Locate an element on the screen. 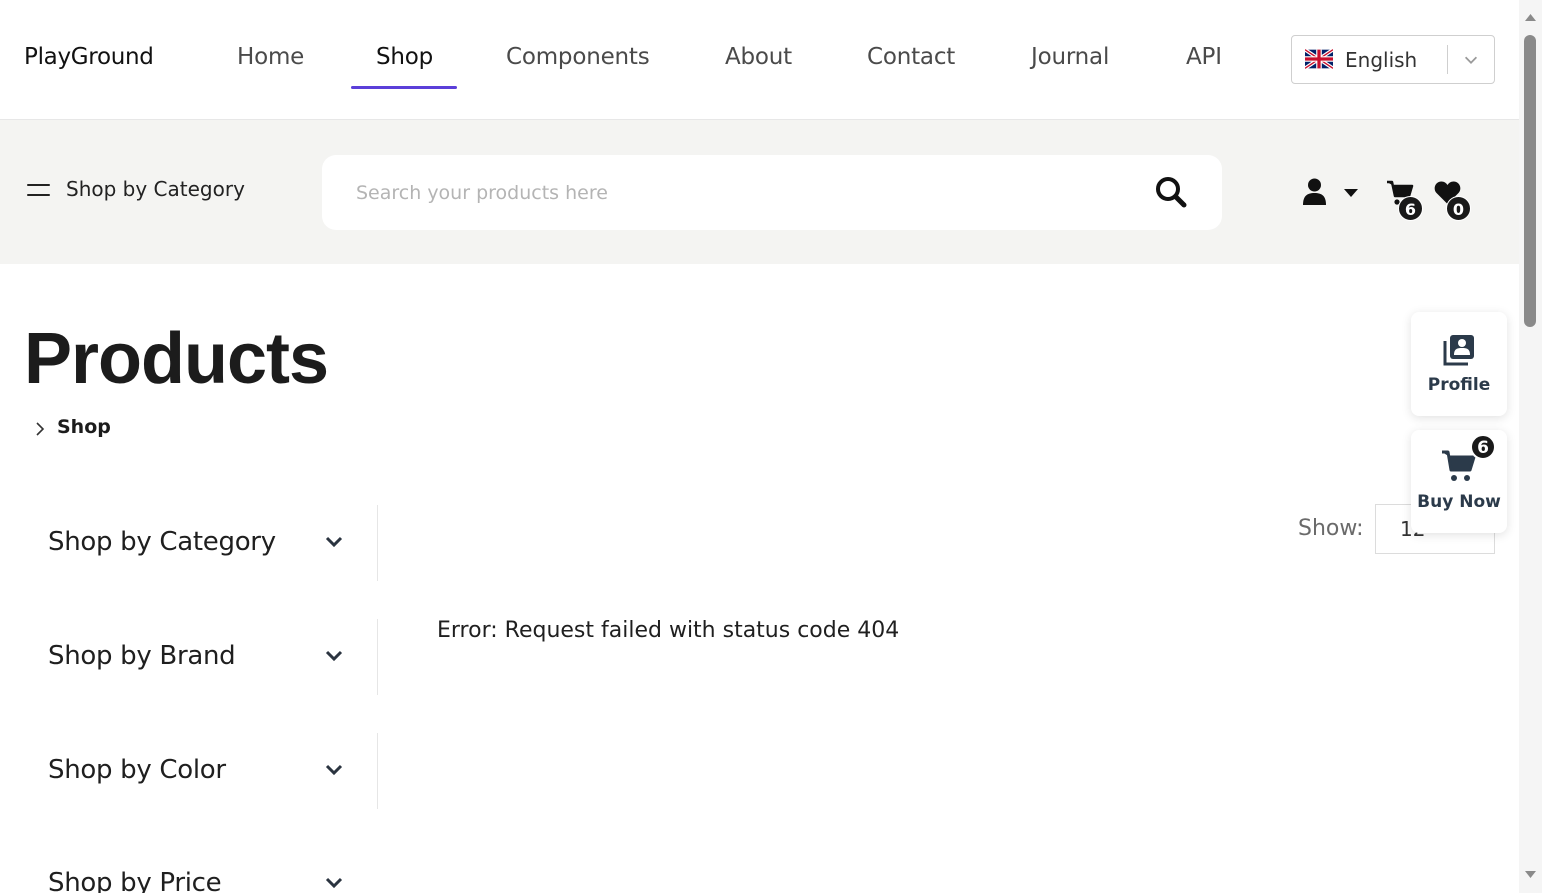 Image resolution: width=1542 pixels, height=893 pixels. filter-brand-label: Shop by Brand is located at coordinates (142, 656).